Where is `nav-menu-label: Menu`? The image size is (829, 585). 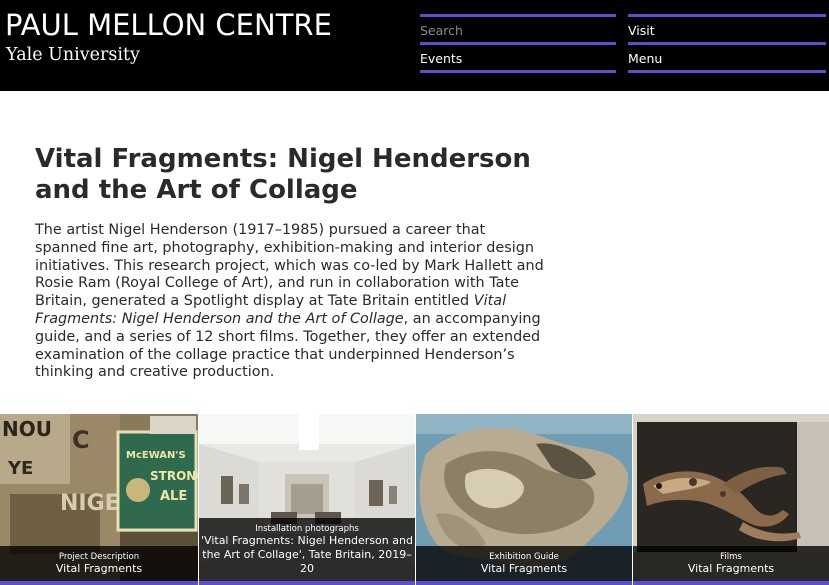 nav-menu-label: Menu is located at coordinates (645, 58).